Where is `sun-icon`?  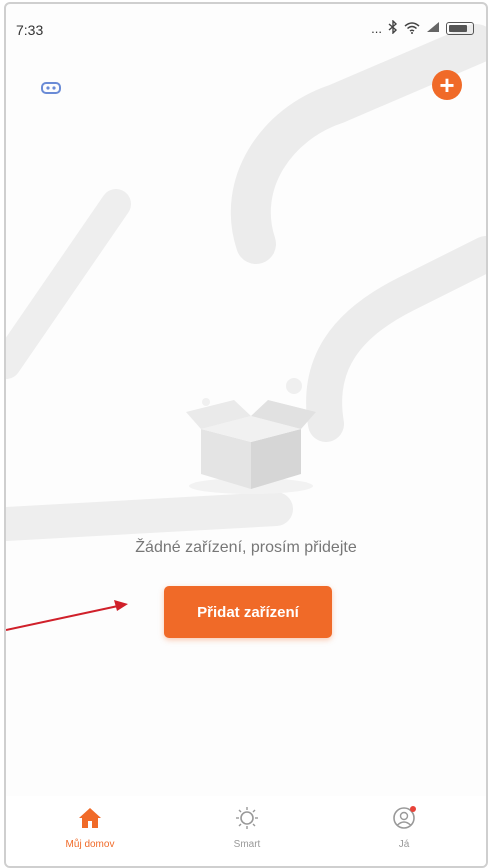 sun-icon is located at coordinates (247, 818).